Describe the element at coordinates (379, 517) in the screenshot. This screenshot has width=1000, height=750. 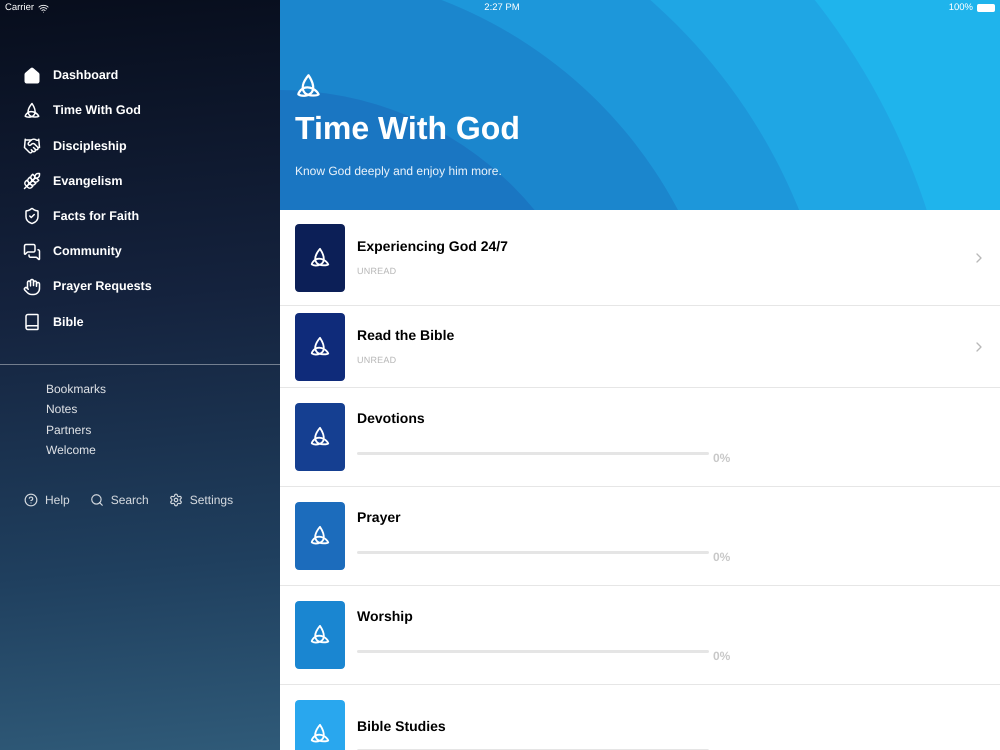
I see `lesson-title: Prayer` at that location.